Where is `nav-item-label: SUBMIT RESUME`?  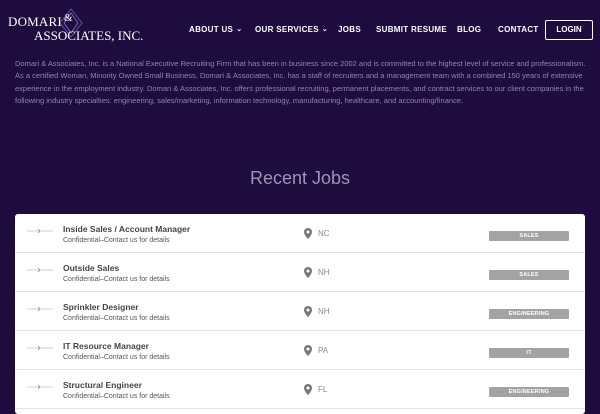
nav-item-label: SUBMIT RESUME is located at coordinates (412, 29).